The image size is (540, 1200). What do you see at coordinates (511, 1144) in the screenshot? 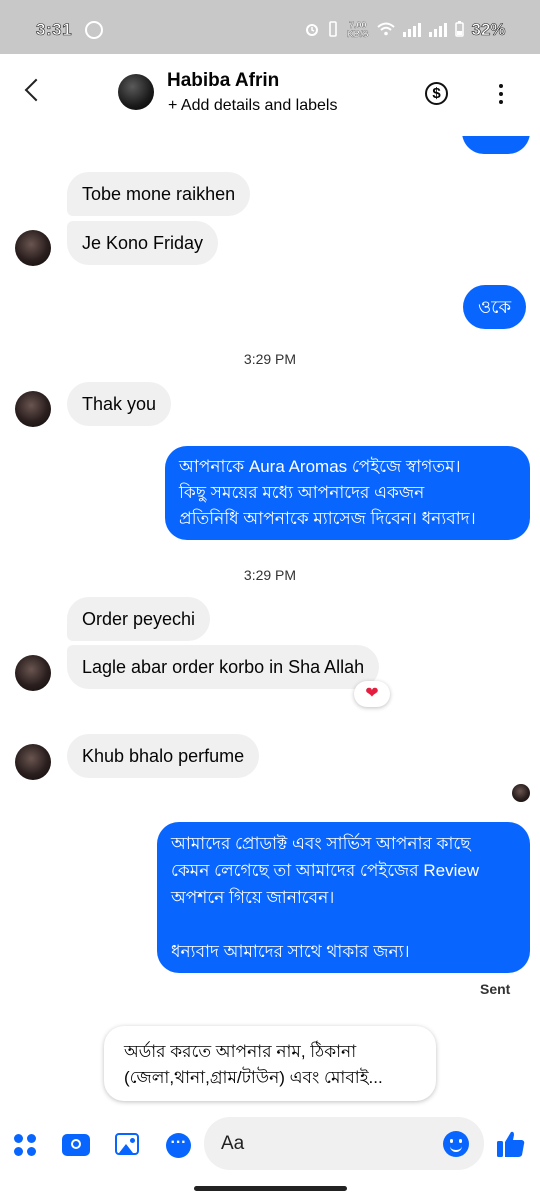
I see `like-icon` at bounding box center [511, 1144].